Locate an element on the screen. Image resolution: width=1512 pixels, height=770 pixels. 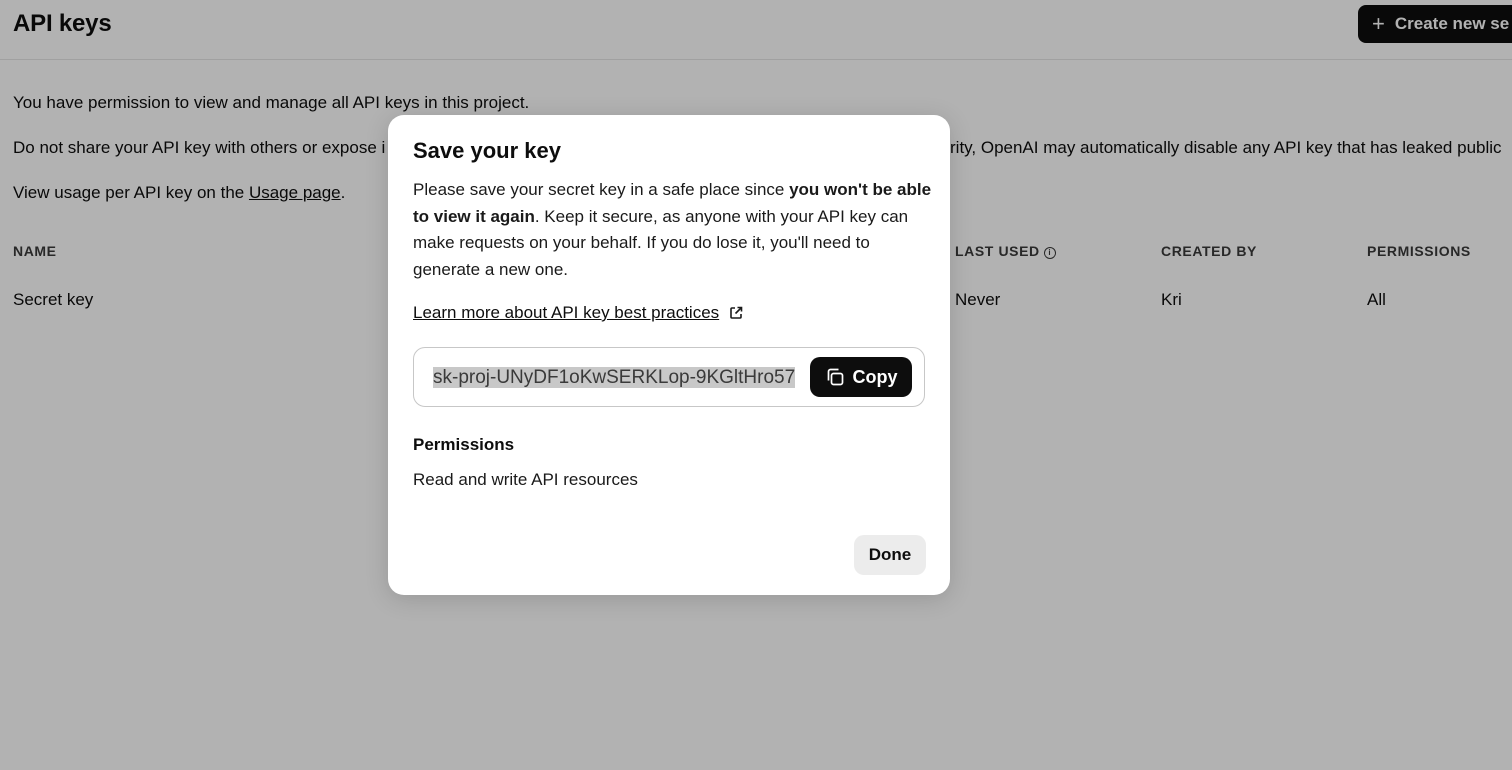
secret-key-field: sk-proj-UNyDF1oKwSERKLop-9KGltHro57 is located at coordinates (617, 378).